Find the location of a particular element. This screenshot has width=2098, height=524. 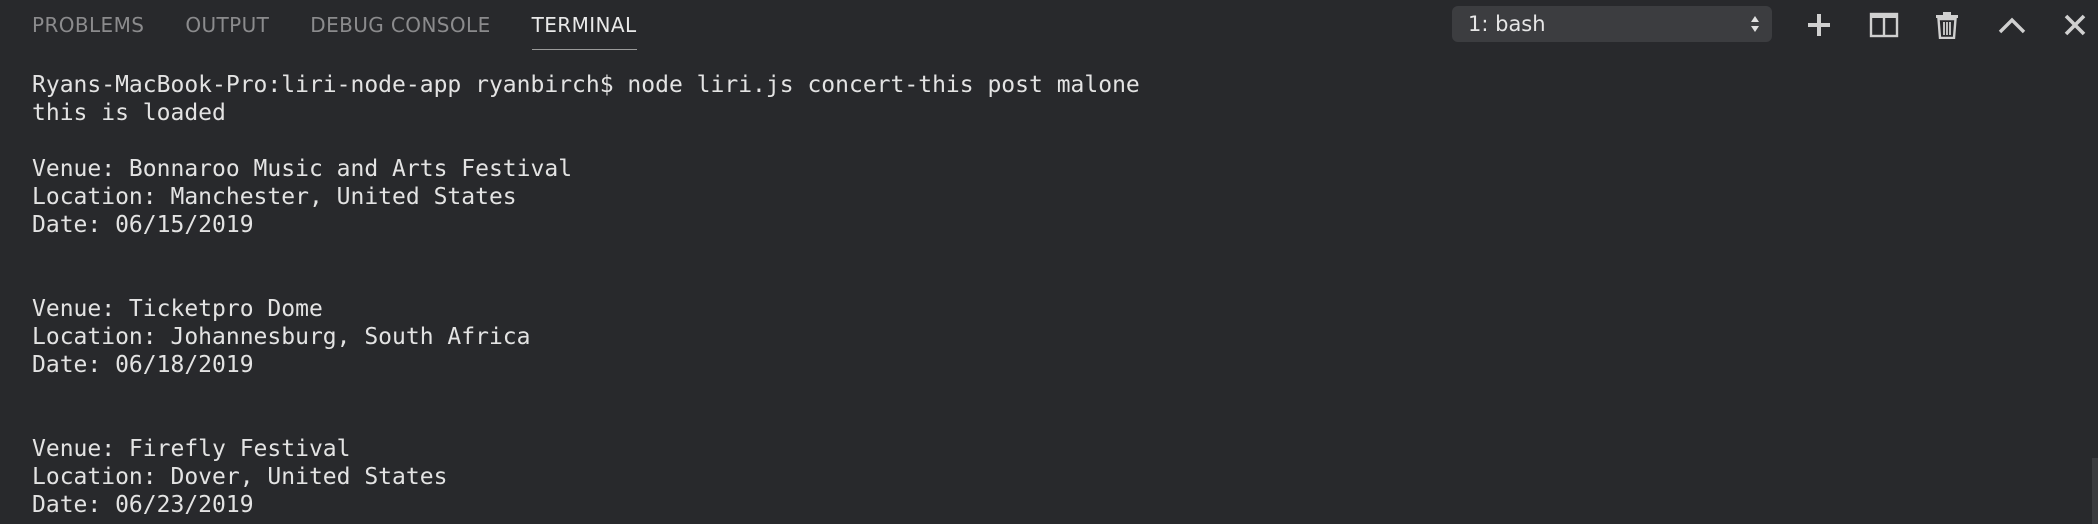

split-terminal-button is located at coordinates (1884, 25).